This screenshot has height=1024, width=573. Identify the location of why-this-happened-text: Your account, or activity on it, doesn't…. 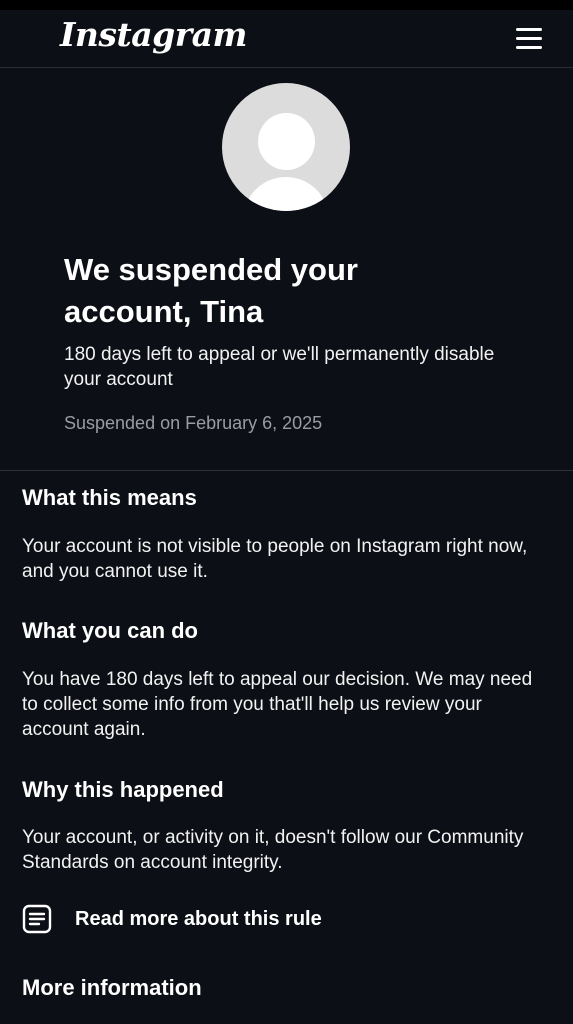
(273, 850).